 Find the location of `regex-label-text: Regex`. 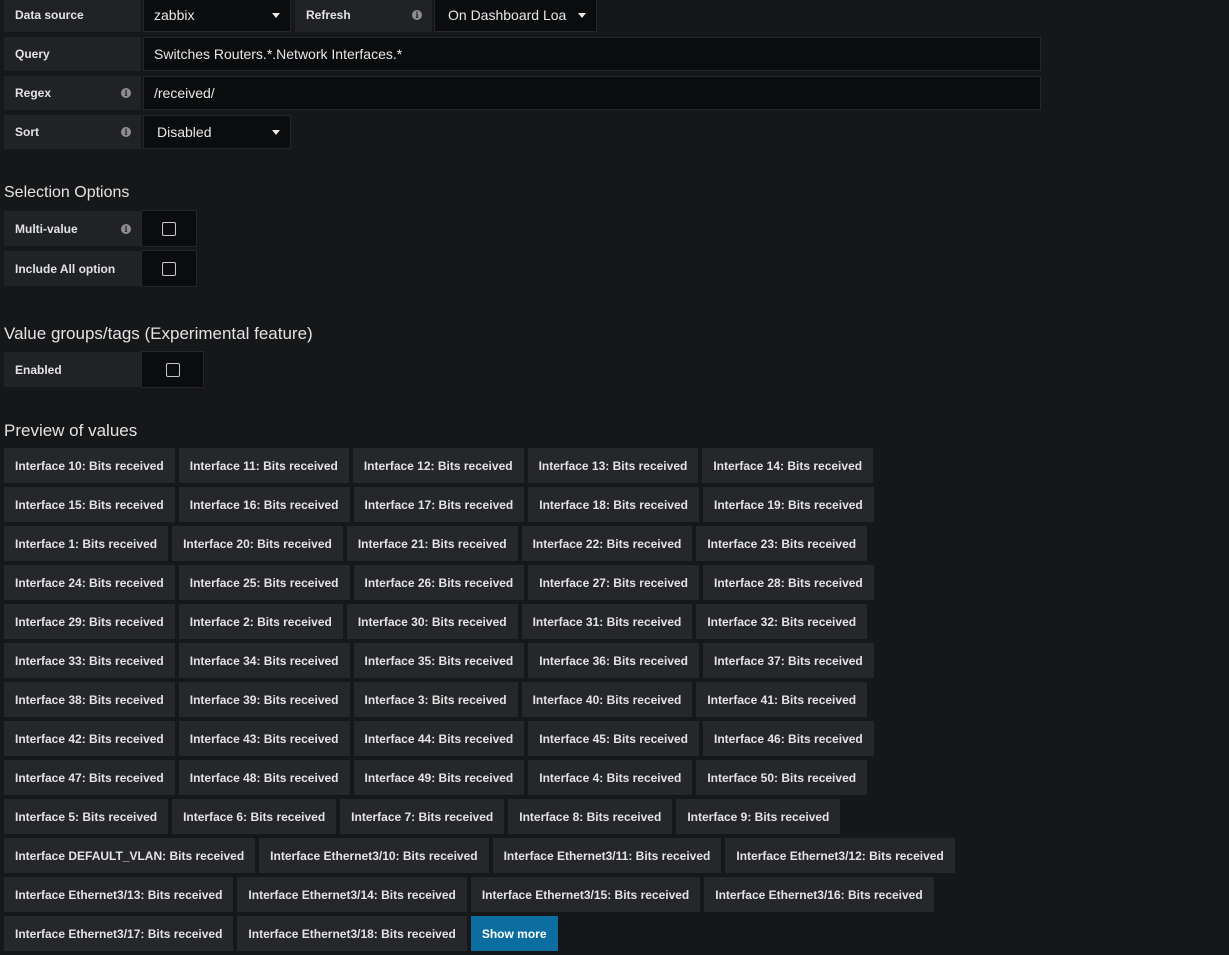

regex-label-text: Regex is located at coordinates (33, 93).